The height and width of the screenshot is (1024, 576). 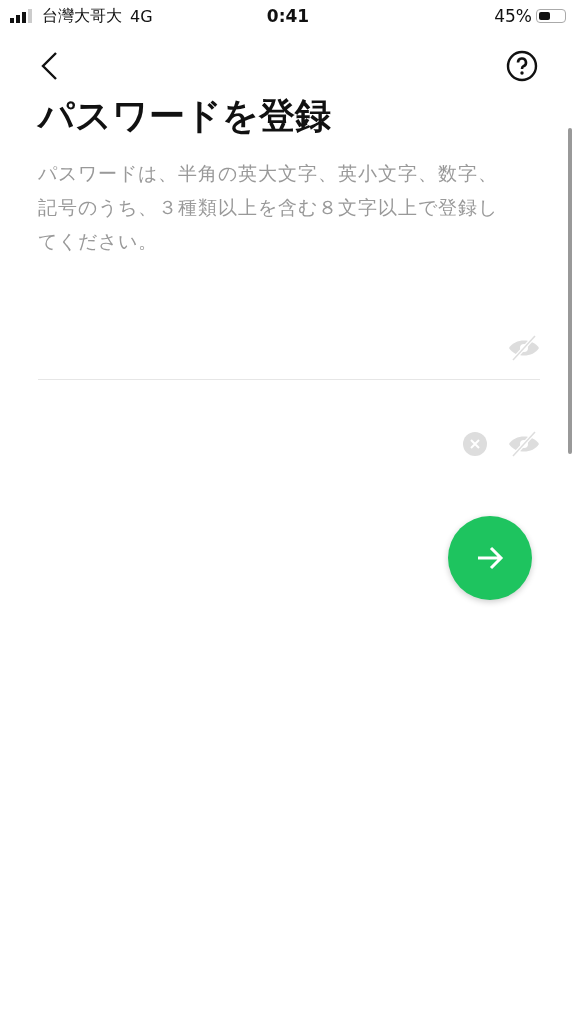 What do you see at coordinates (185, 116) in the screenshot?
I see `page-title: パスワードを登録` at bounding box center [185, 116].